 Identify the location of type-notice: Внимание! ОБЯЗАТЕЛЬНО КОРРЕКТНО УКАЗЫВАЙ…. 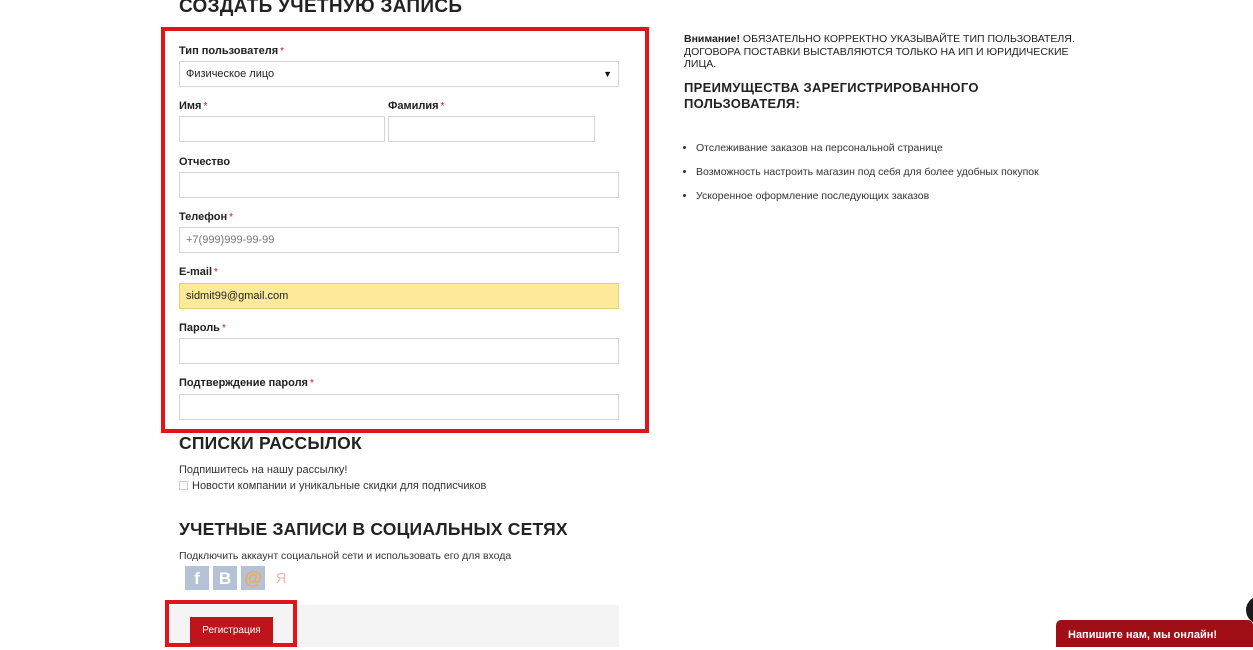
(879, 51).